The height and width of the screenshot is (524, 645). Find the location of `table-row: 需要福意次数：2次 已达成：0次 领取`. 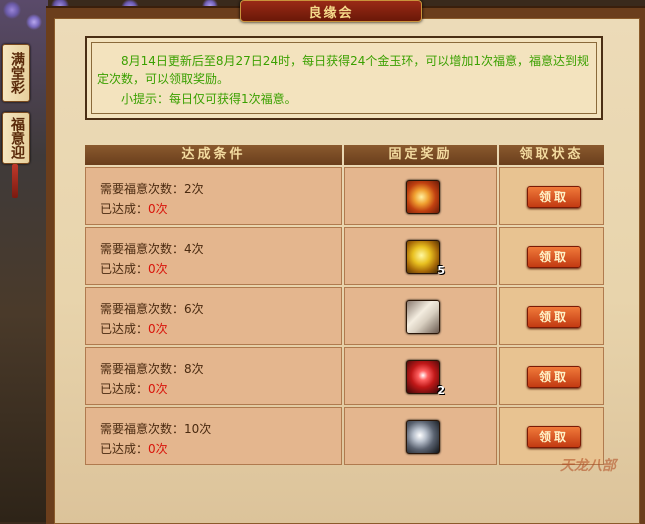

table-row: 需要福意次数：2次 已达成：0次 领取 is located at coordinates (344, 196).